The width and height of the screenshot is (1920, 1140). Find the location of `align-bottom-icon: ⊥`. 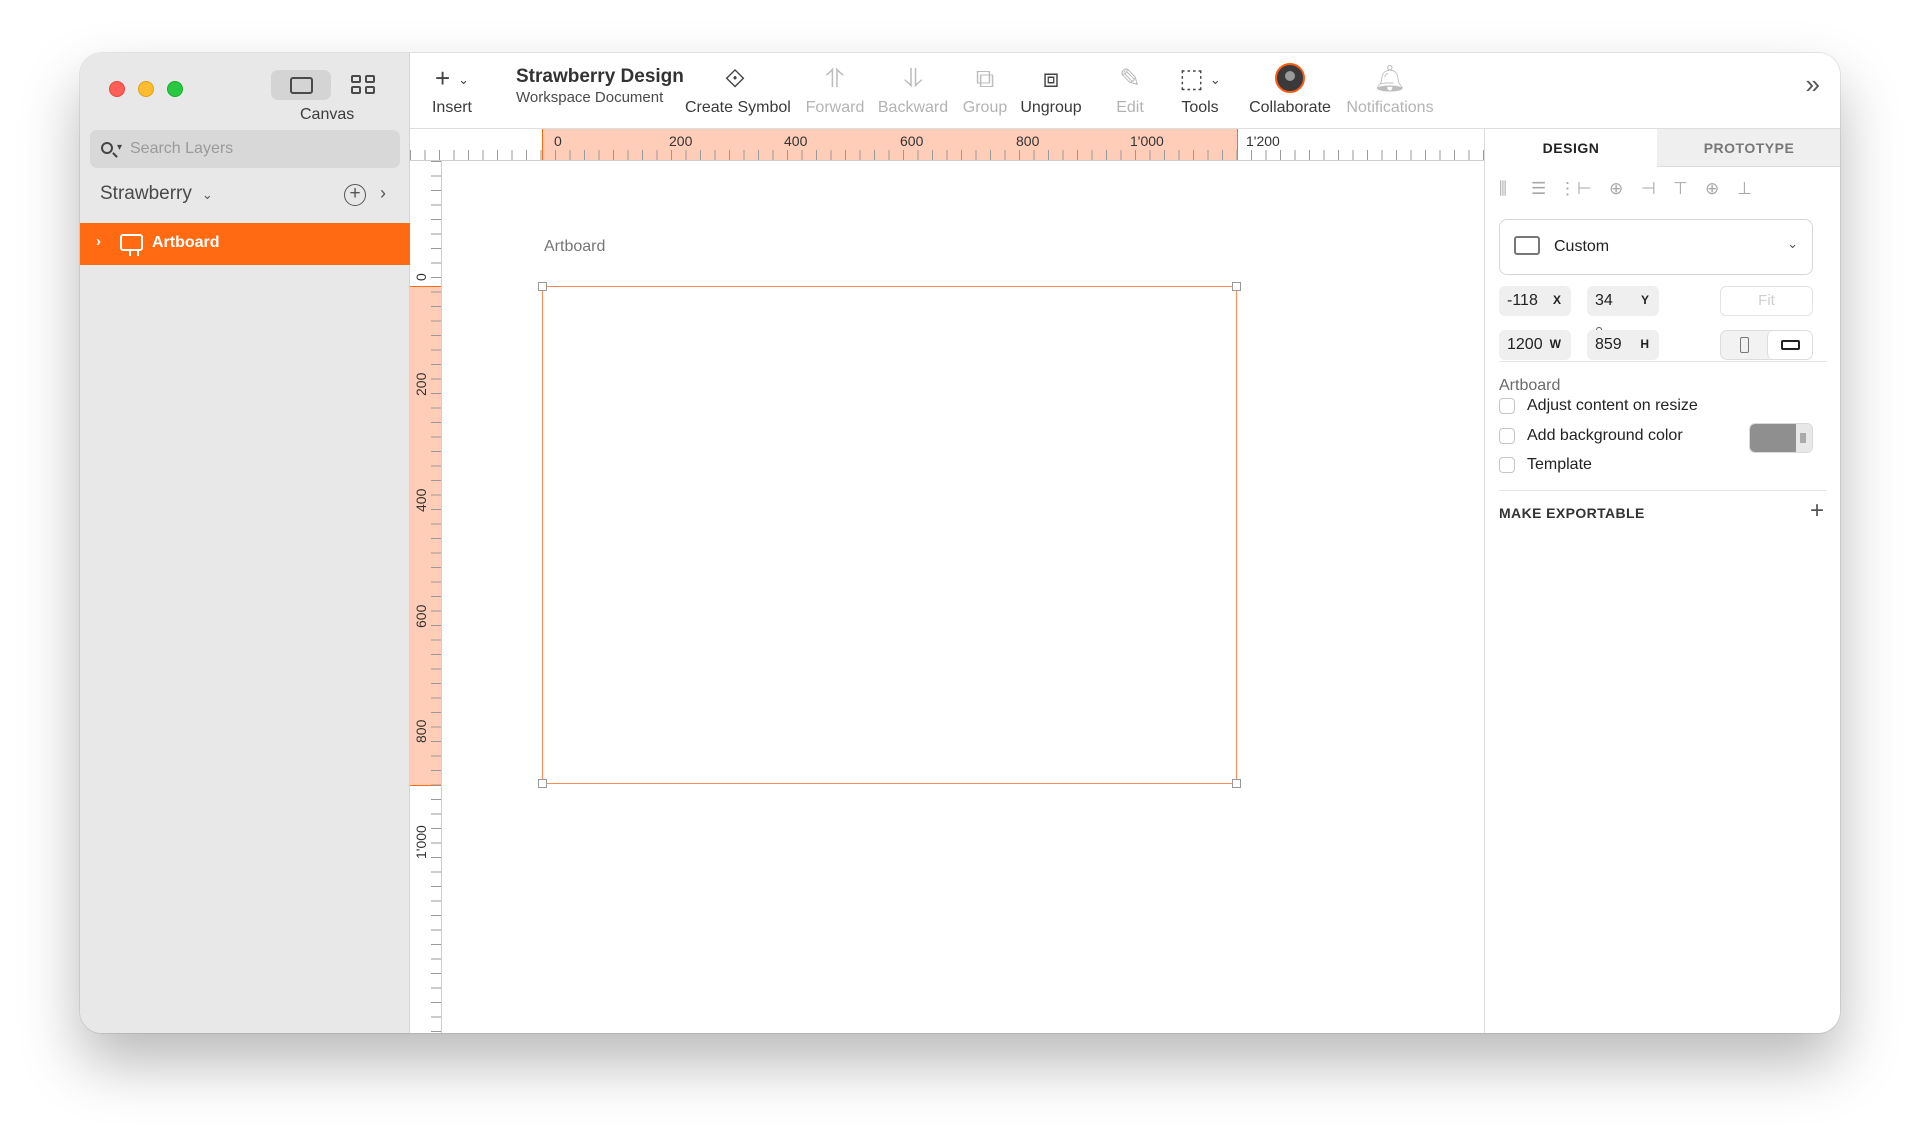

align-bottom-icon: ⊥ is located at coordinates (1744, 189).